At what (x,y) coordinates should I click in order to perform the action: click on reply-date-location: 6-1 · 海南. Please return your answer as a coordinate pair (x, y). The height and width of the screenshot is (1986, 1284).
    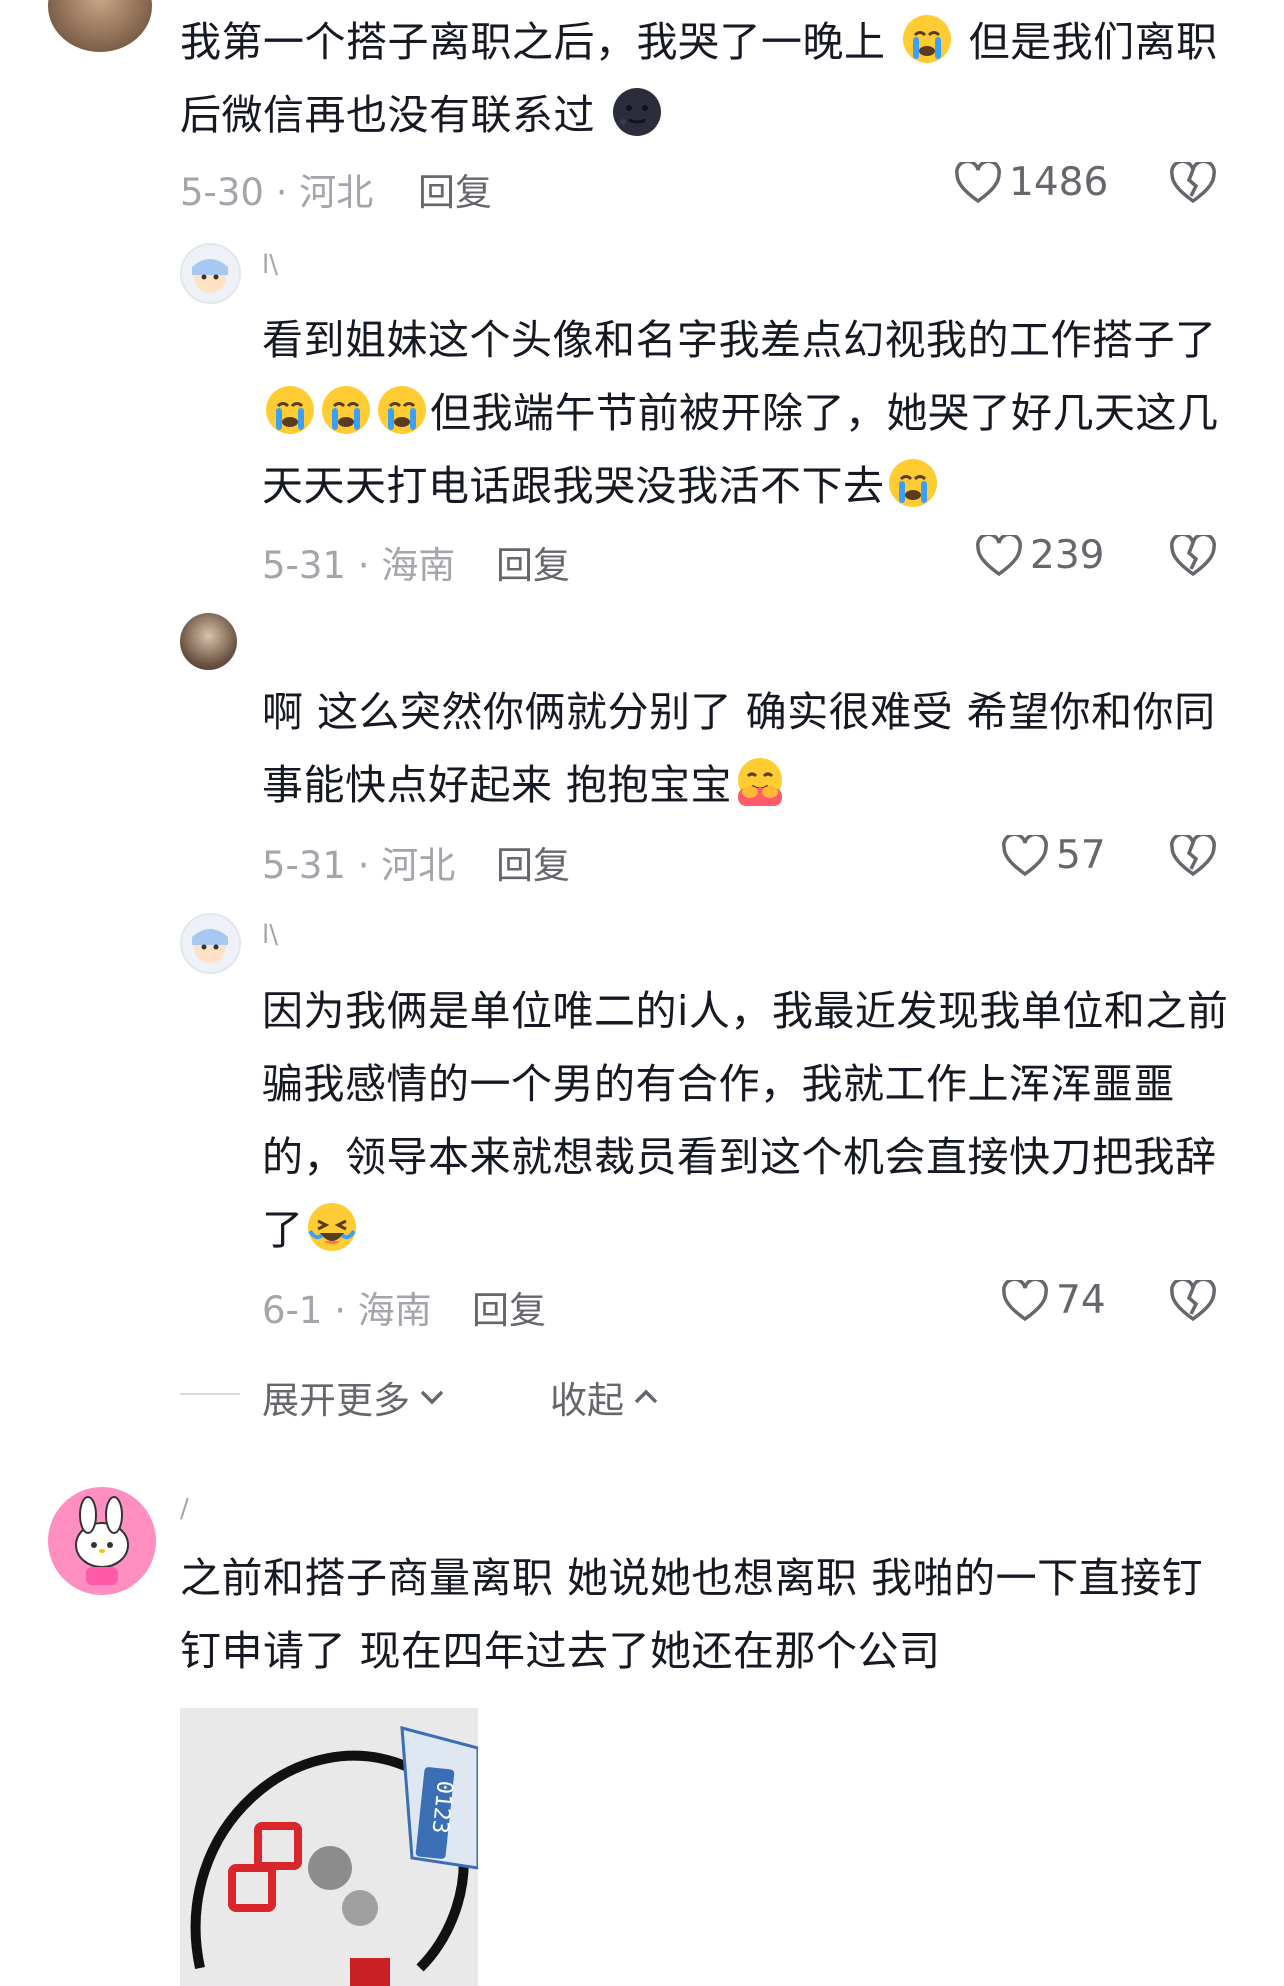
    Looking at the image, I should click on (347, 1310).